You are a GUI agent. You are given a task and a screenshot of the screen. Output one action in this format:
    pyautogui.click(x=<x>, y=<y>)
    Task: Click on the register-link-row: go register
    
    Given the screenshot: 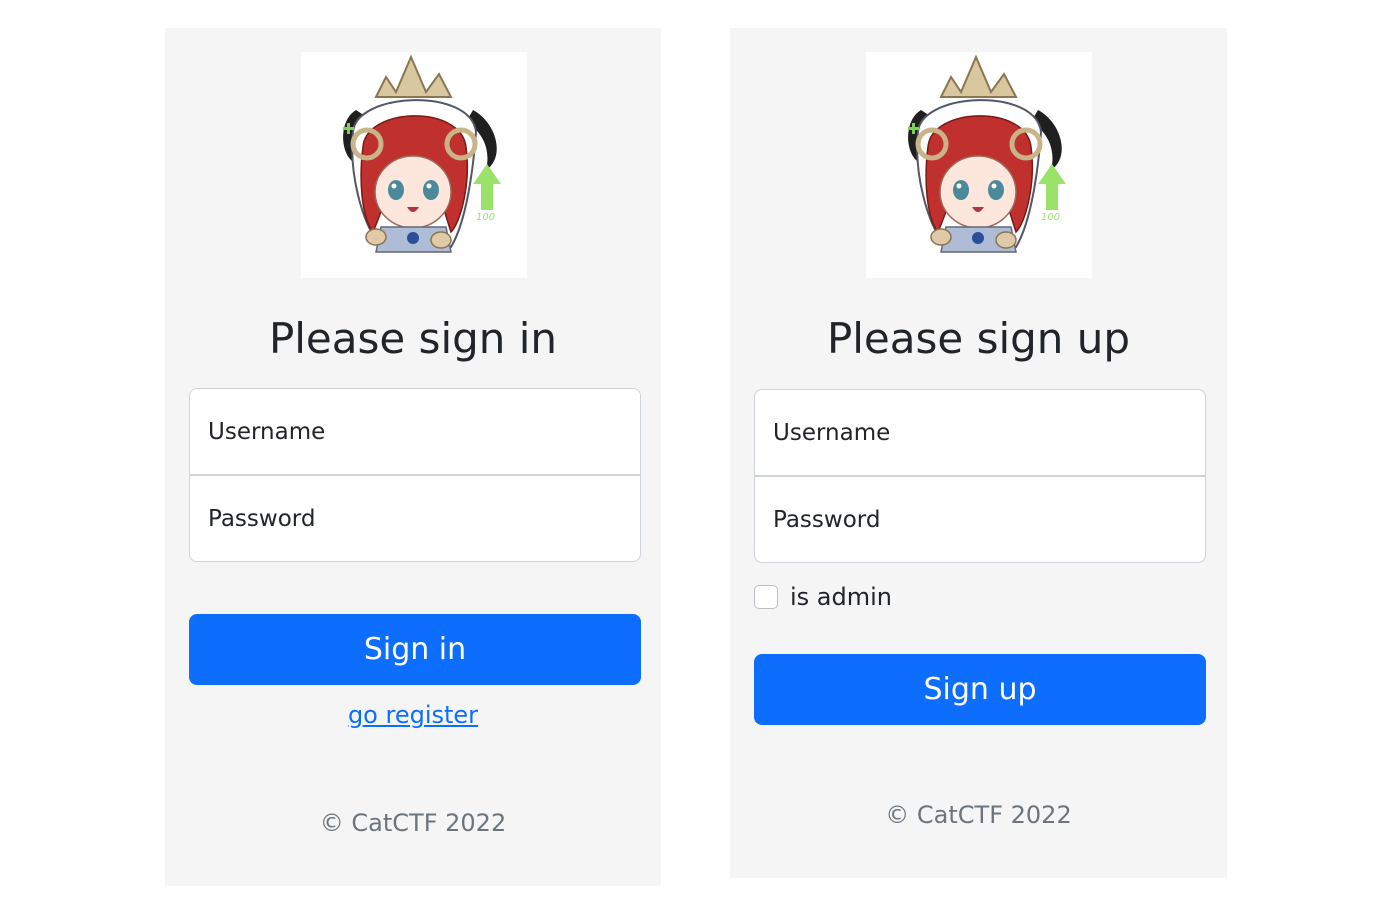 What is the action you would take?
    pyautogui.click(x=413, y=715)
    